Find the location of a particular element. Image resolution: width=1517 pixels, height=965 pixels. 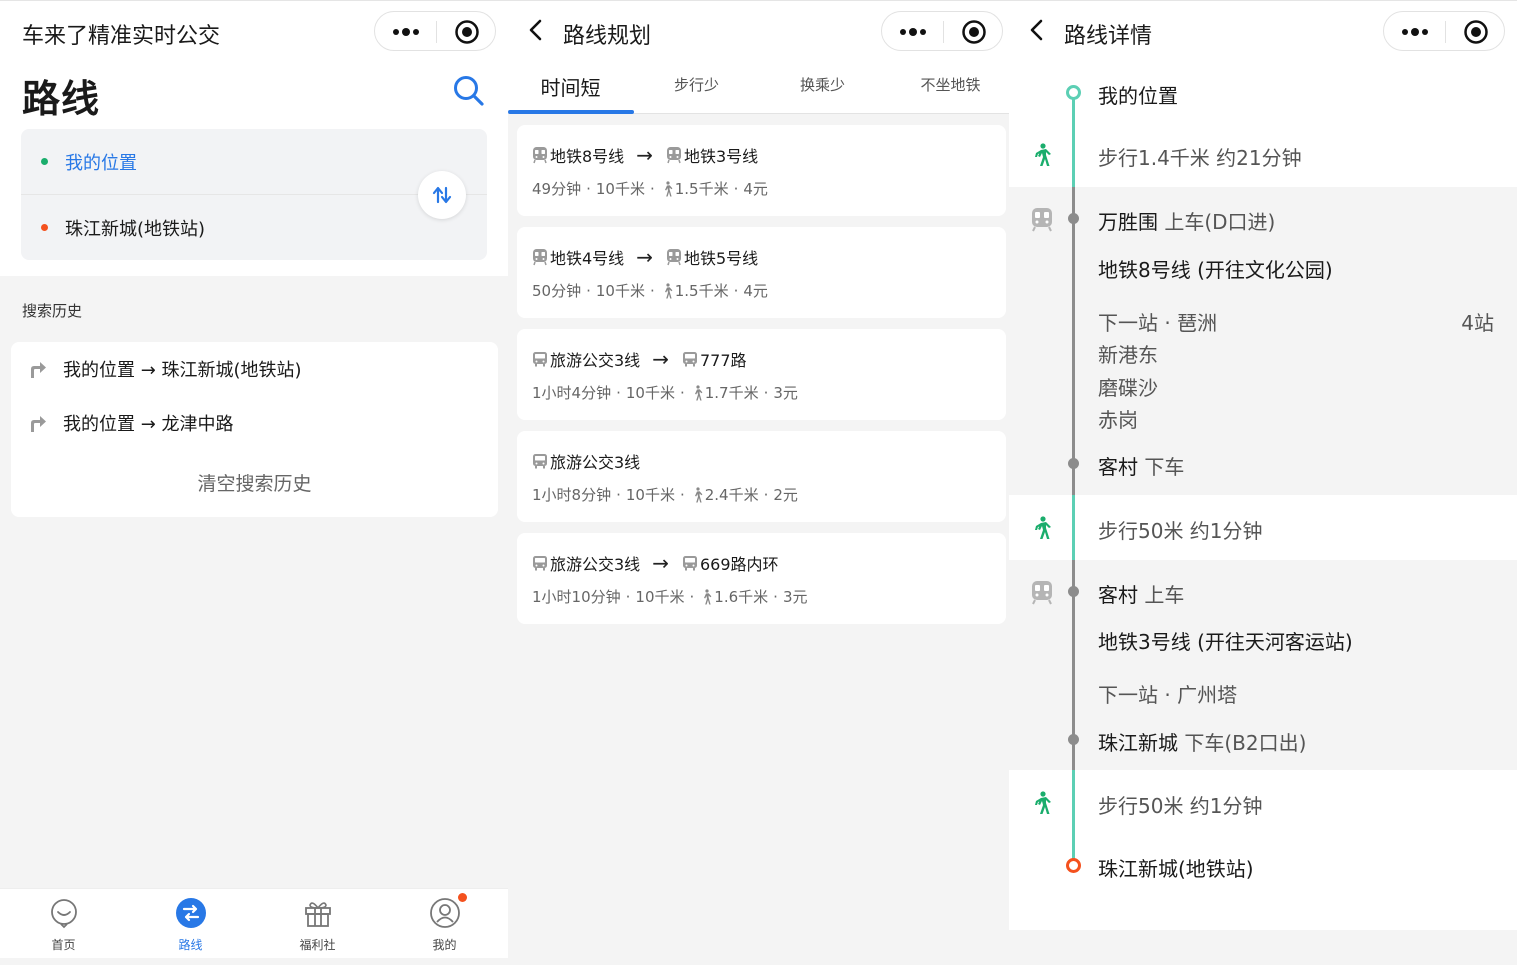

next-stop: 下一站 · 广州塔 is located at coordinates (1168, 695).